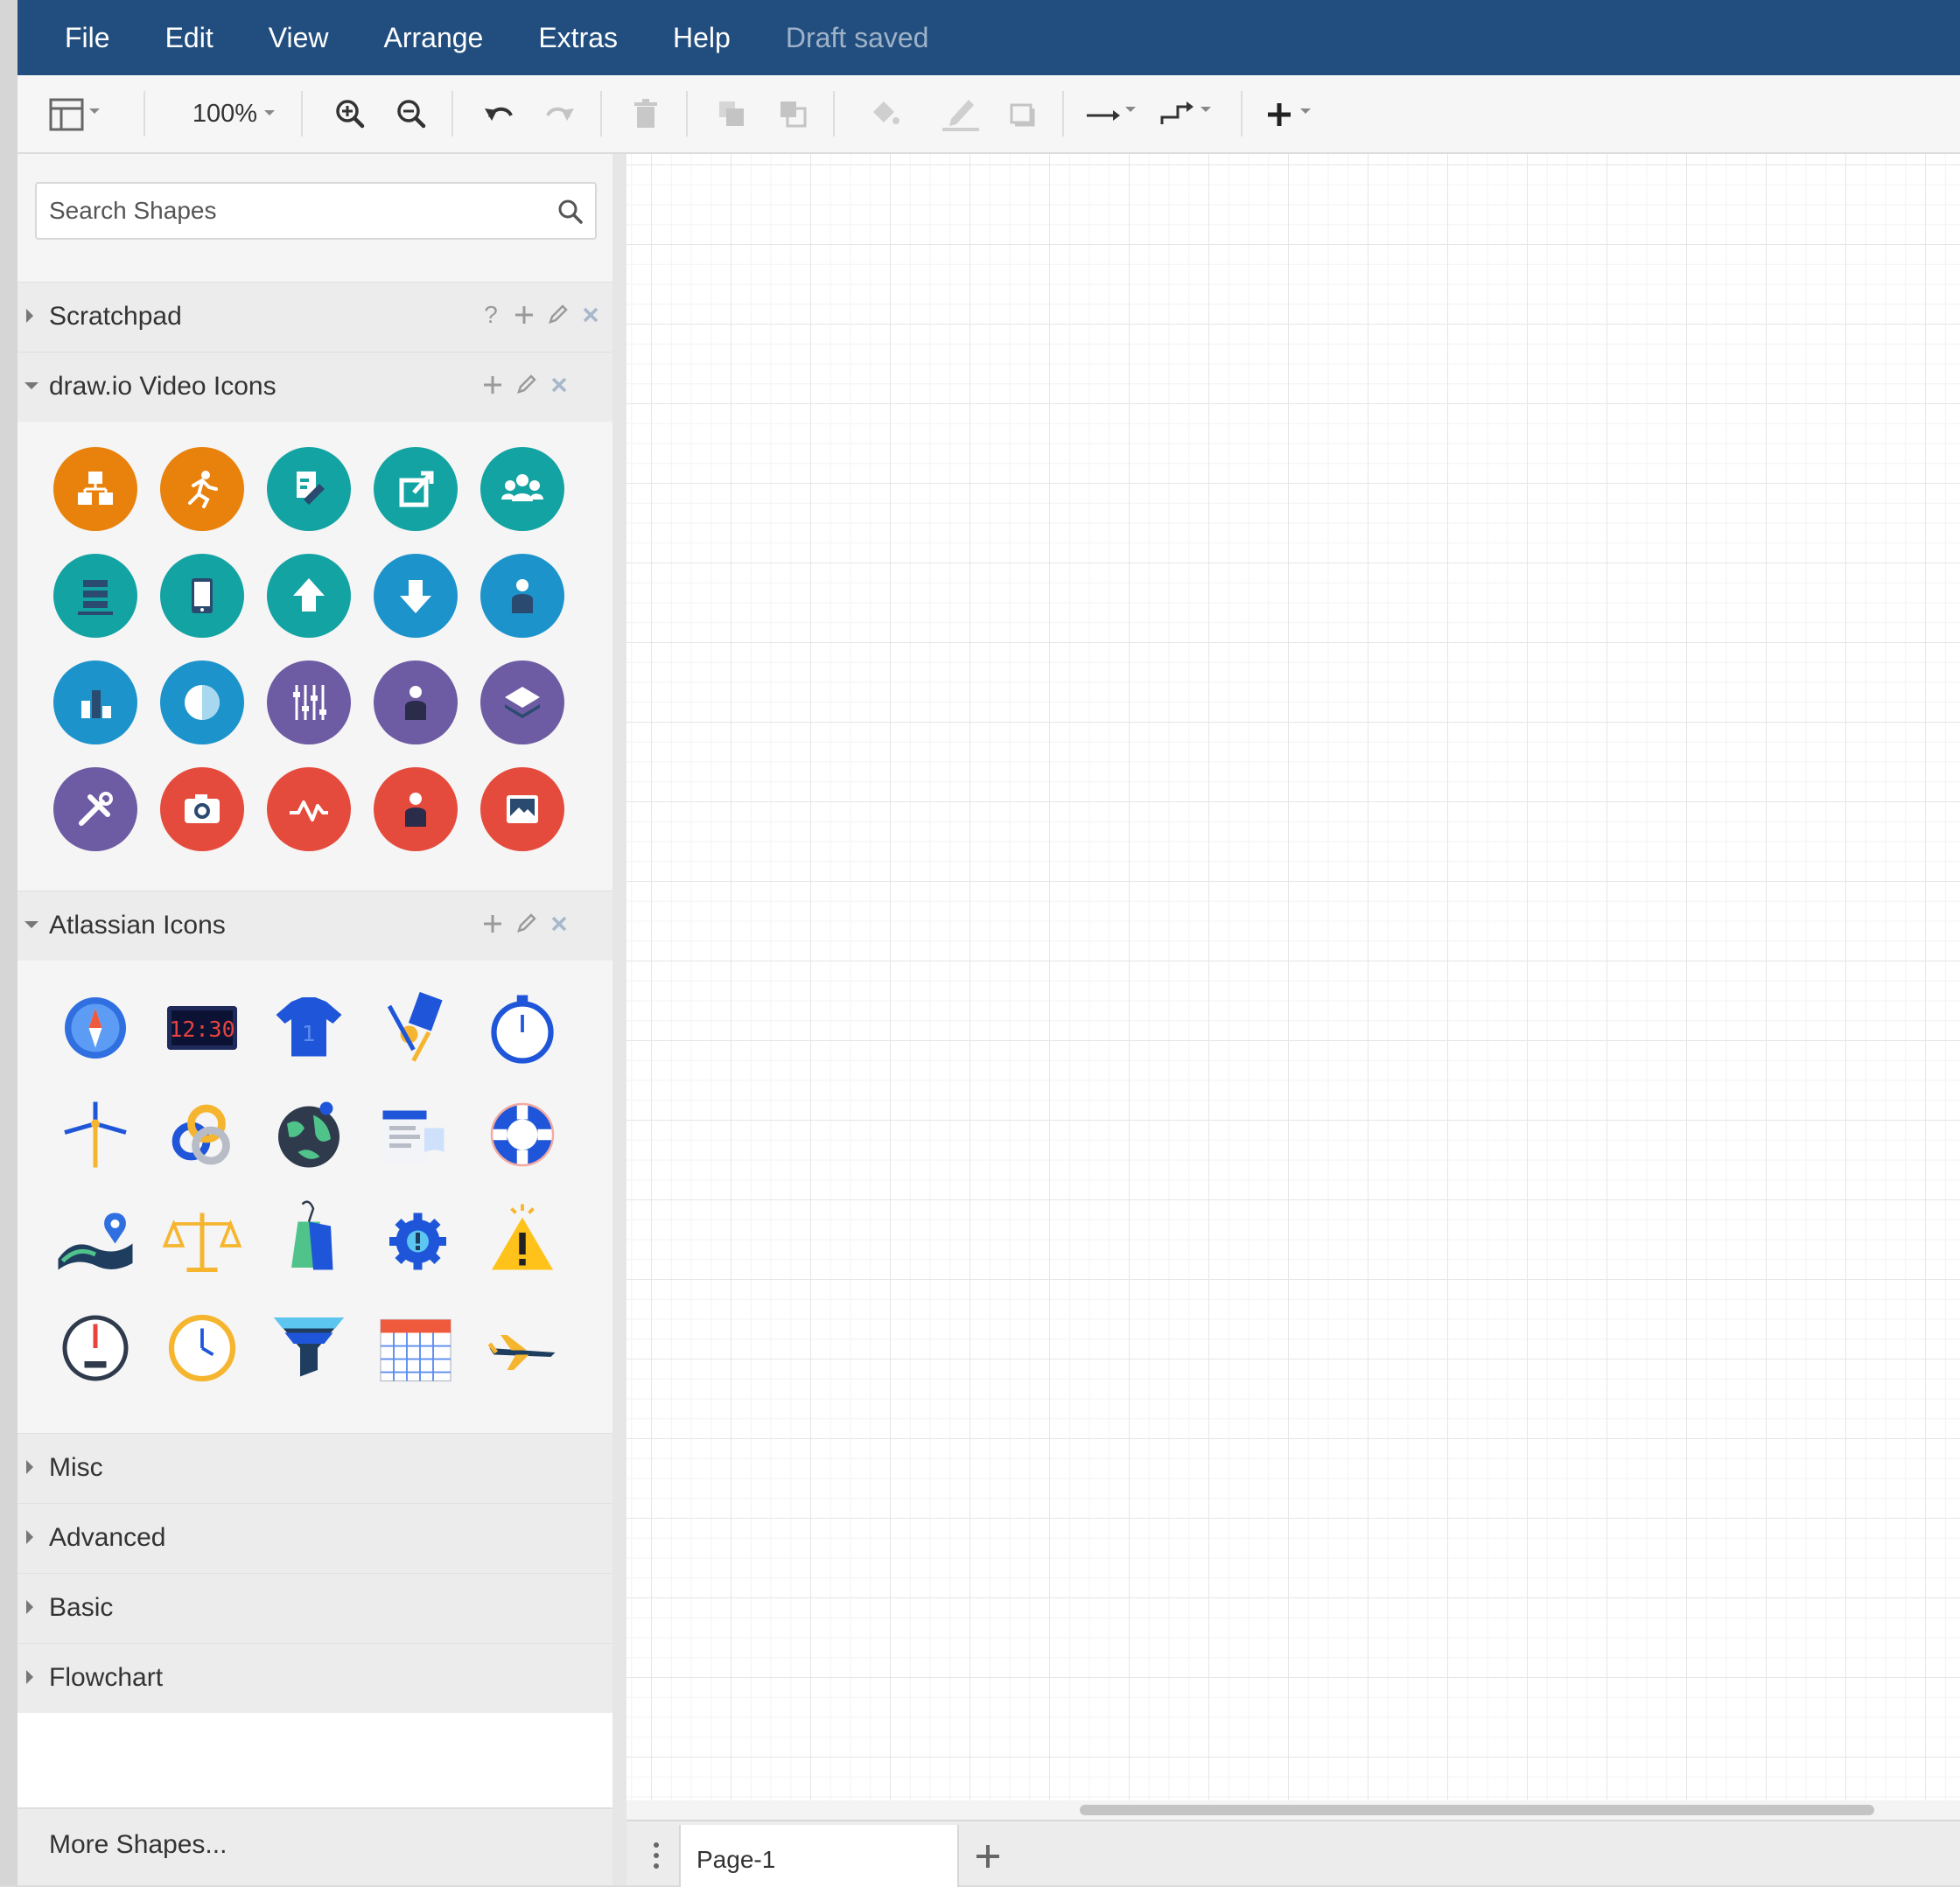 The width and height of the screenshot is (1960, 1887). I want to click on shape-speedometer, so click(95, 1348).